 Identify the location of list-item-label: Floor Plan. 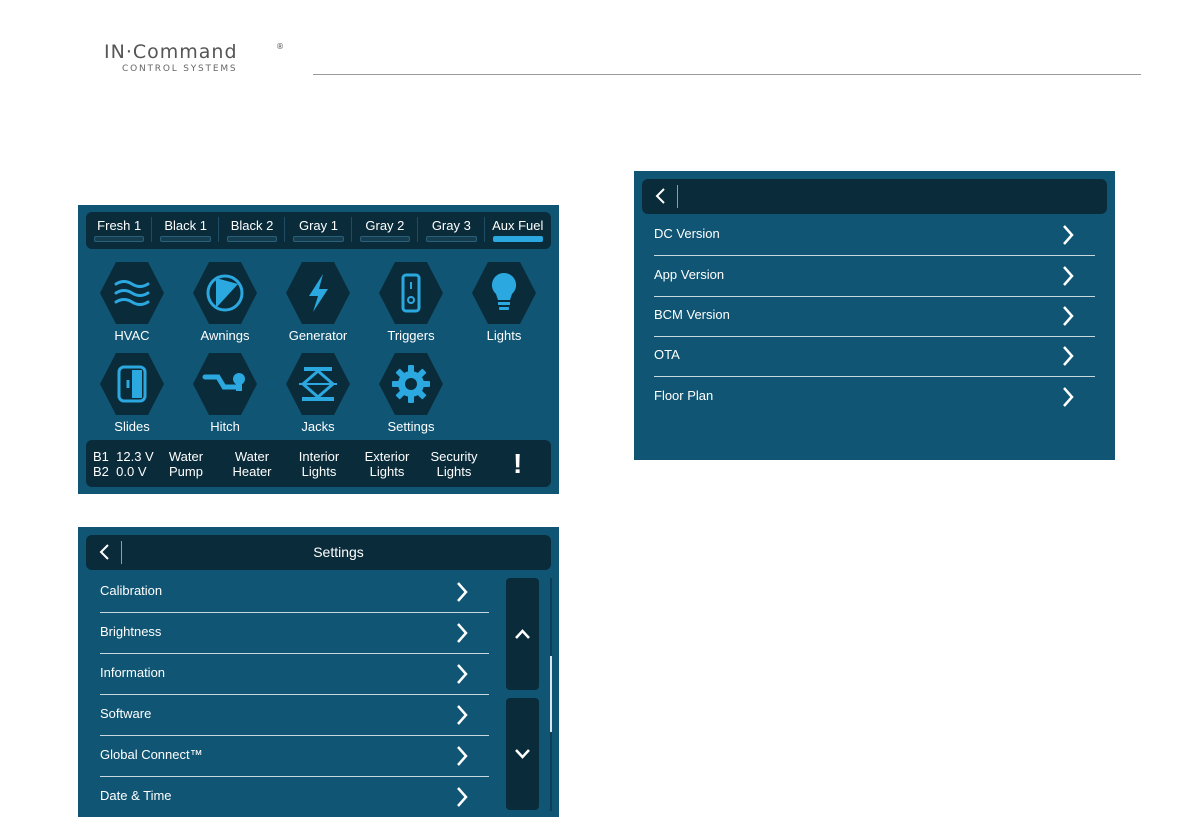
(684, 395).